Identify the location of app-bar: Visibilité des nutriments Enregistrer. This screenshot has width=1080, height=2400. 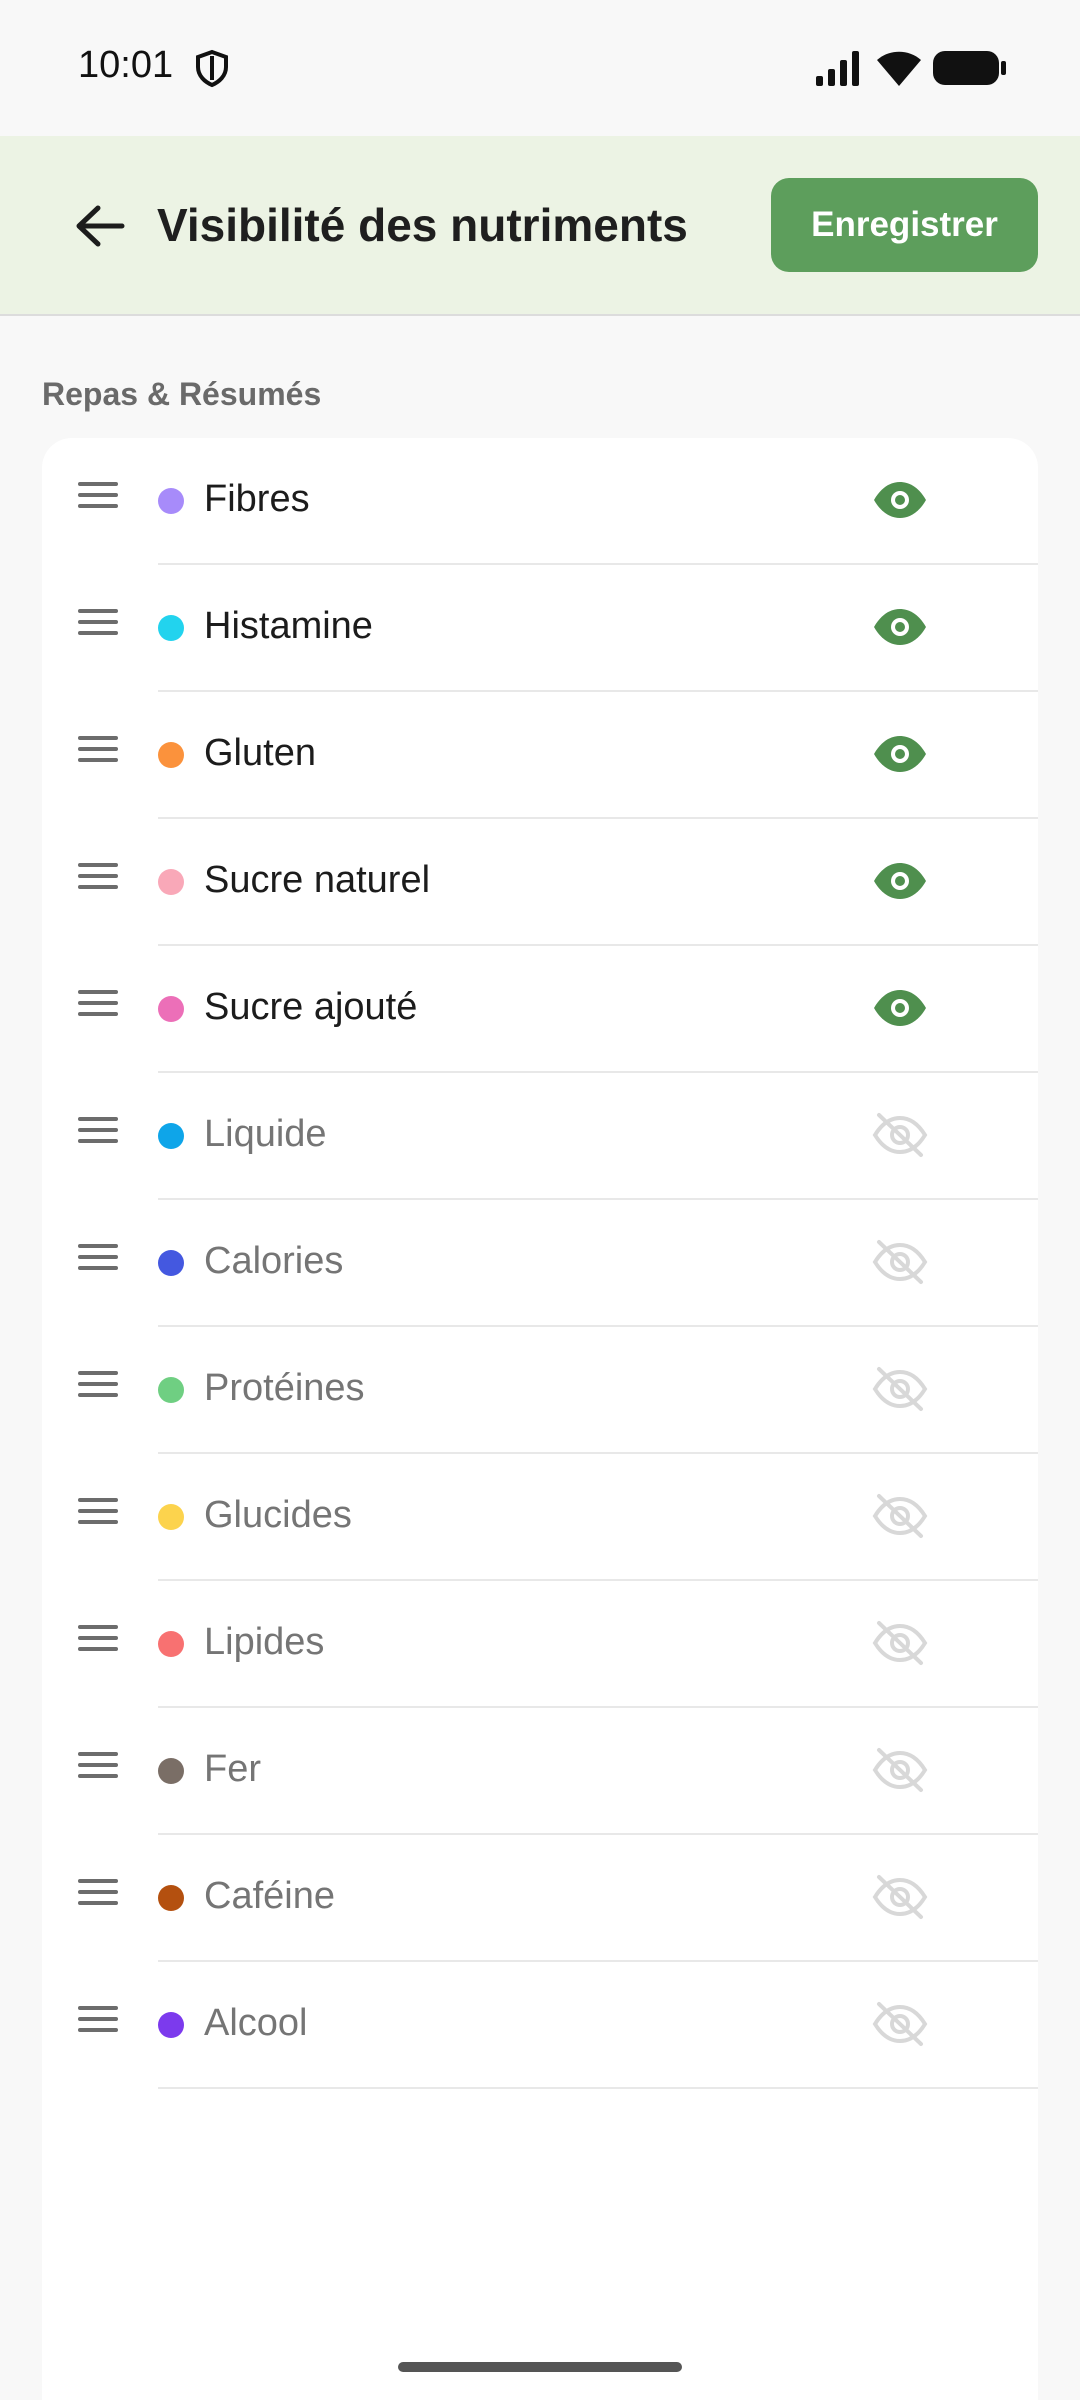
(540, 226).